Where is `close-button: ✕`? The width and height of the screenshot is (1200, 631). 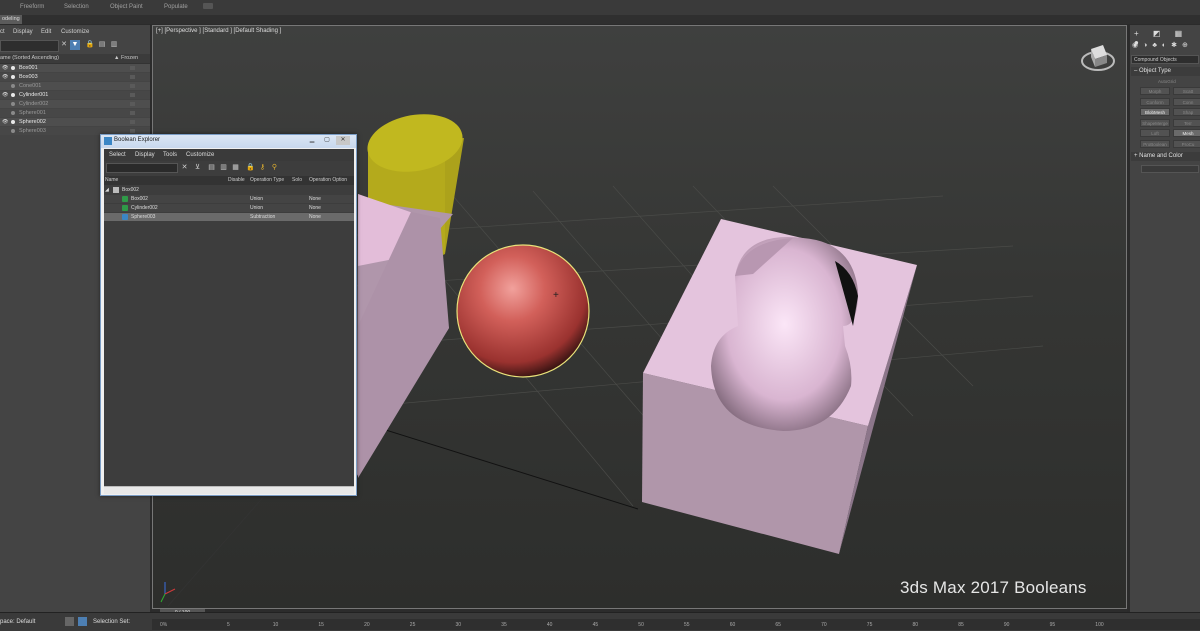 close-button: ✕ is located at coordinates (343, 140).